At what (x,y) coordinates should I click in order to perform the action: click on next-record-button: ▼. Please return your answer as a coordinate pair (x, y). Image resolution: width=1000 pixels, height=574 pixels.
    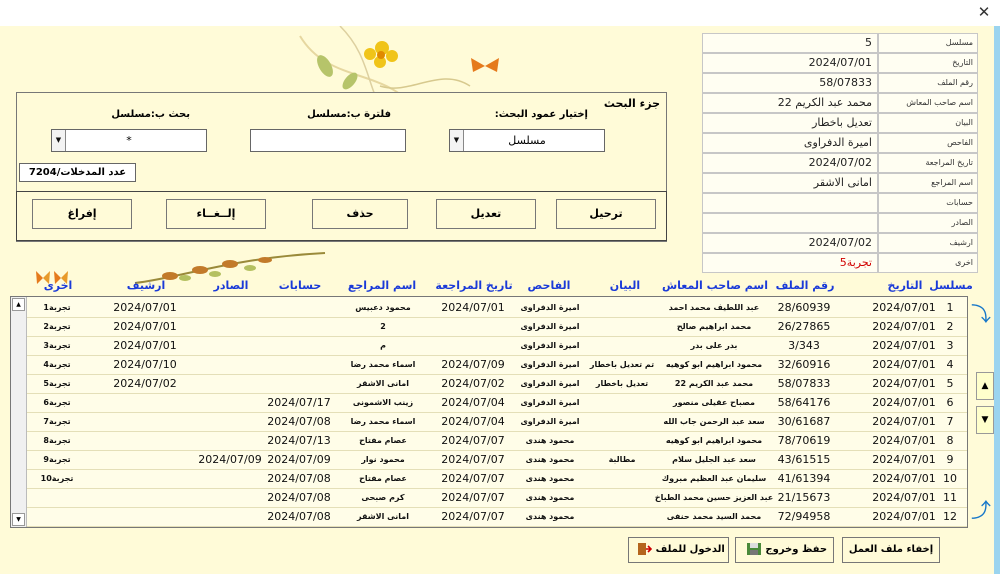
    Looking at the image, I should click on (985, 420).